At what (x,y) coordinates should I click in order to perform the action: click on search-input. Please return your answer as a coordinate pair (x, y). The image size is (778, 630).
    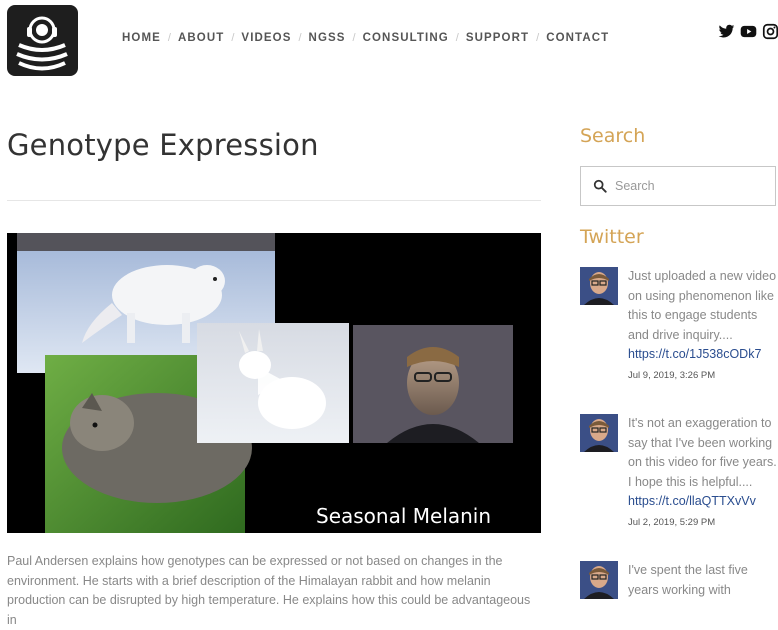
    Looking at the image, I should click on (690, 186).